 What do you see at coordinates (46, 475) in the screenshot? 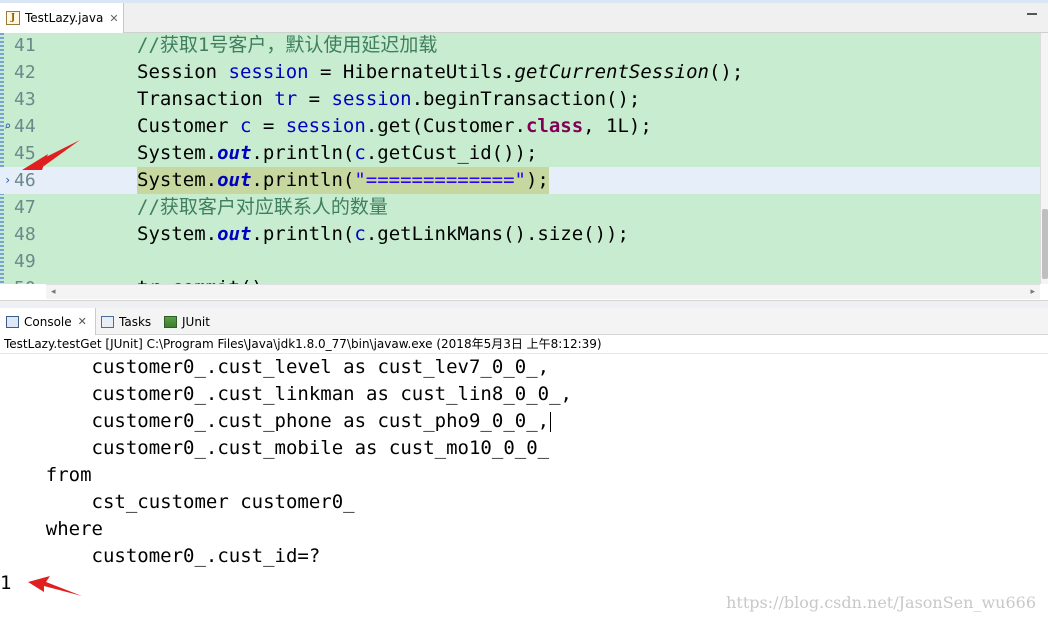
I see `console-line: from` at bounding box center [46, 475].